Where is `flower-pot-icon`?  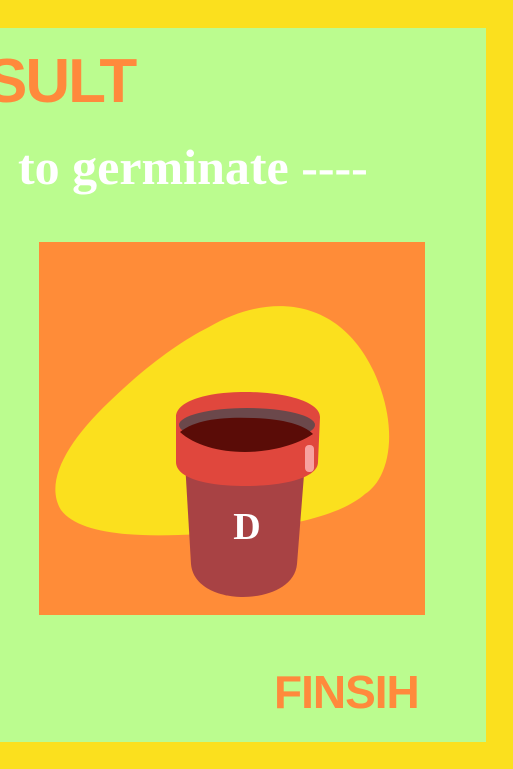
flower-pot-icon is located at coordinates (248, 494).